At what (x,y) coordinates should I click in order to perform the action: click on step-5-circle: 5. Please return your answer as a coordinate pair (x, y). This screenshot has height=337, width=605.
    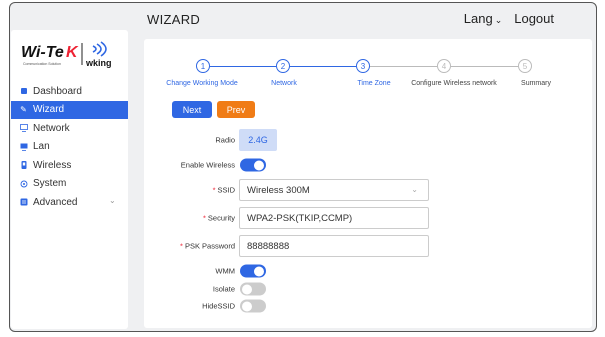
    Looking at the image, I should click on (525, 66).